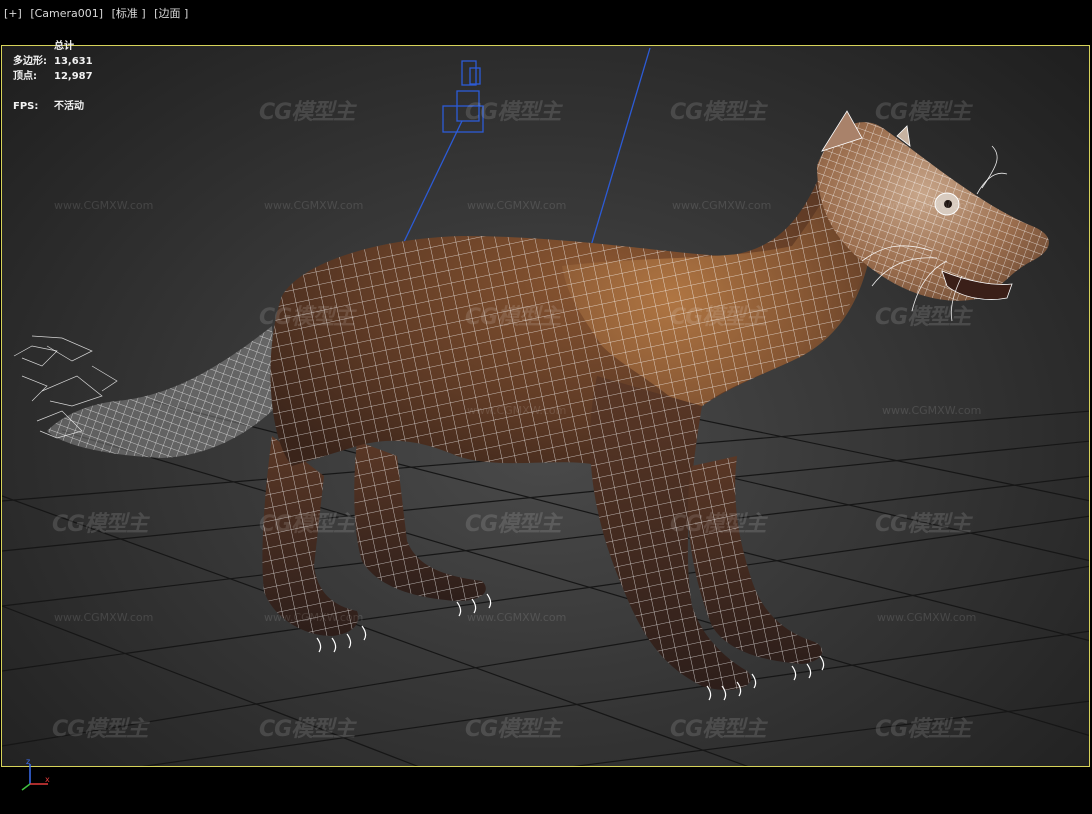 The width and height of the screenshot is (1092, 814). I want to click on viewport-camera-menu: [Camera001], so click(66, 13).